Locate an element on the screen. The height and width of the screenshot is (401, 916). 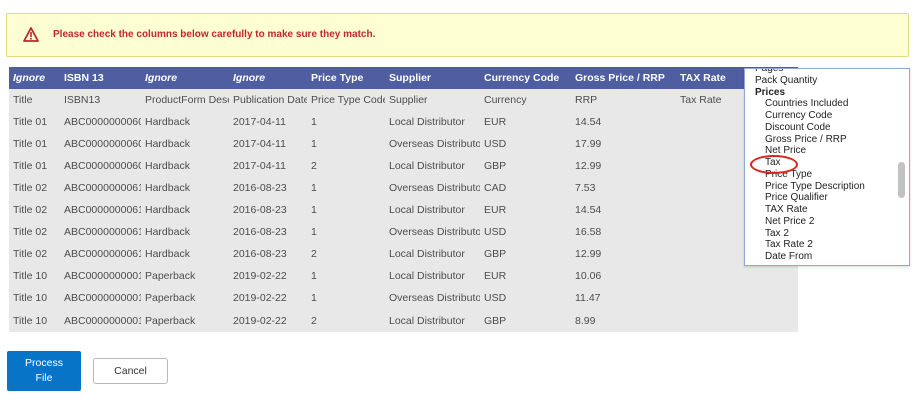
column-header-select: Currency Code is located at coordinates (525, 78).